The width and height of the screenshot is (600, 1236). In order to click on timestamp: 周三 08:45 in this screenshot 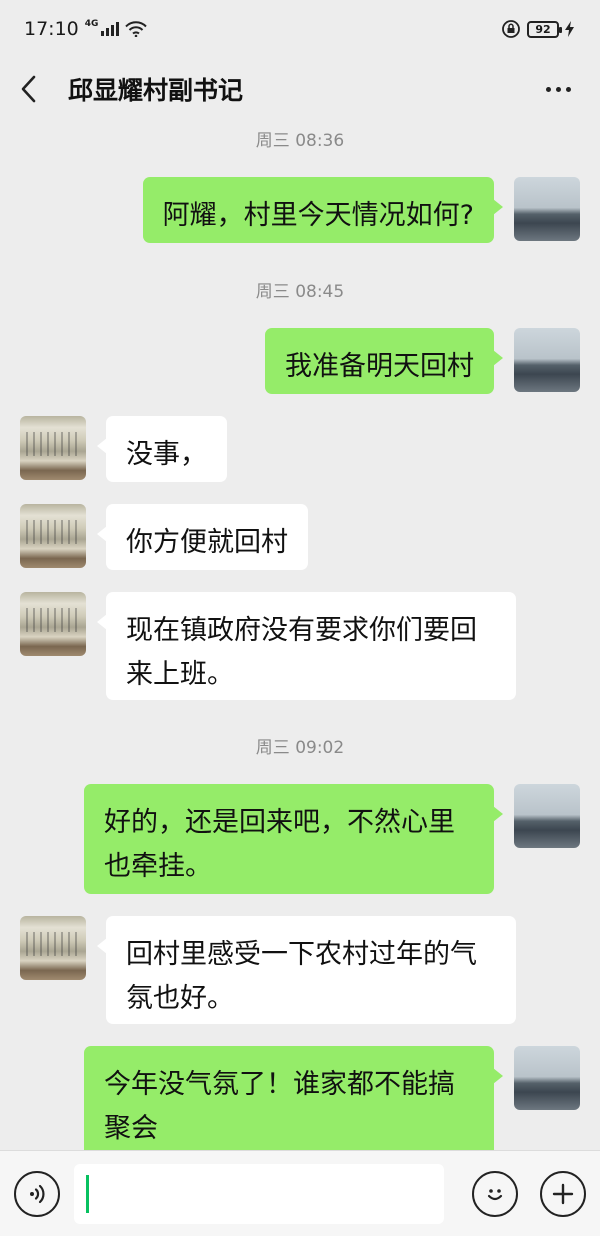, I will do `click(300, 292)`.